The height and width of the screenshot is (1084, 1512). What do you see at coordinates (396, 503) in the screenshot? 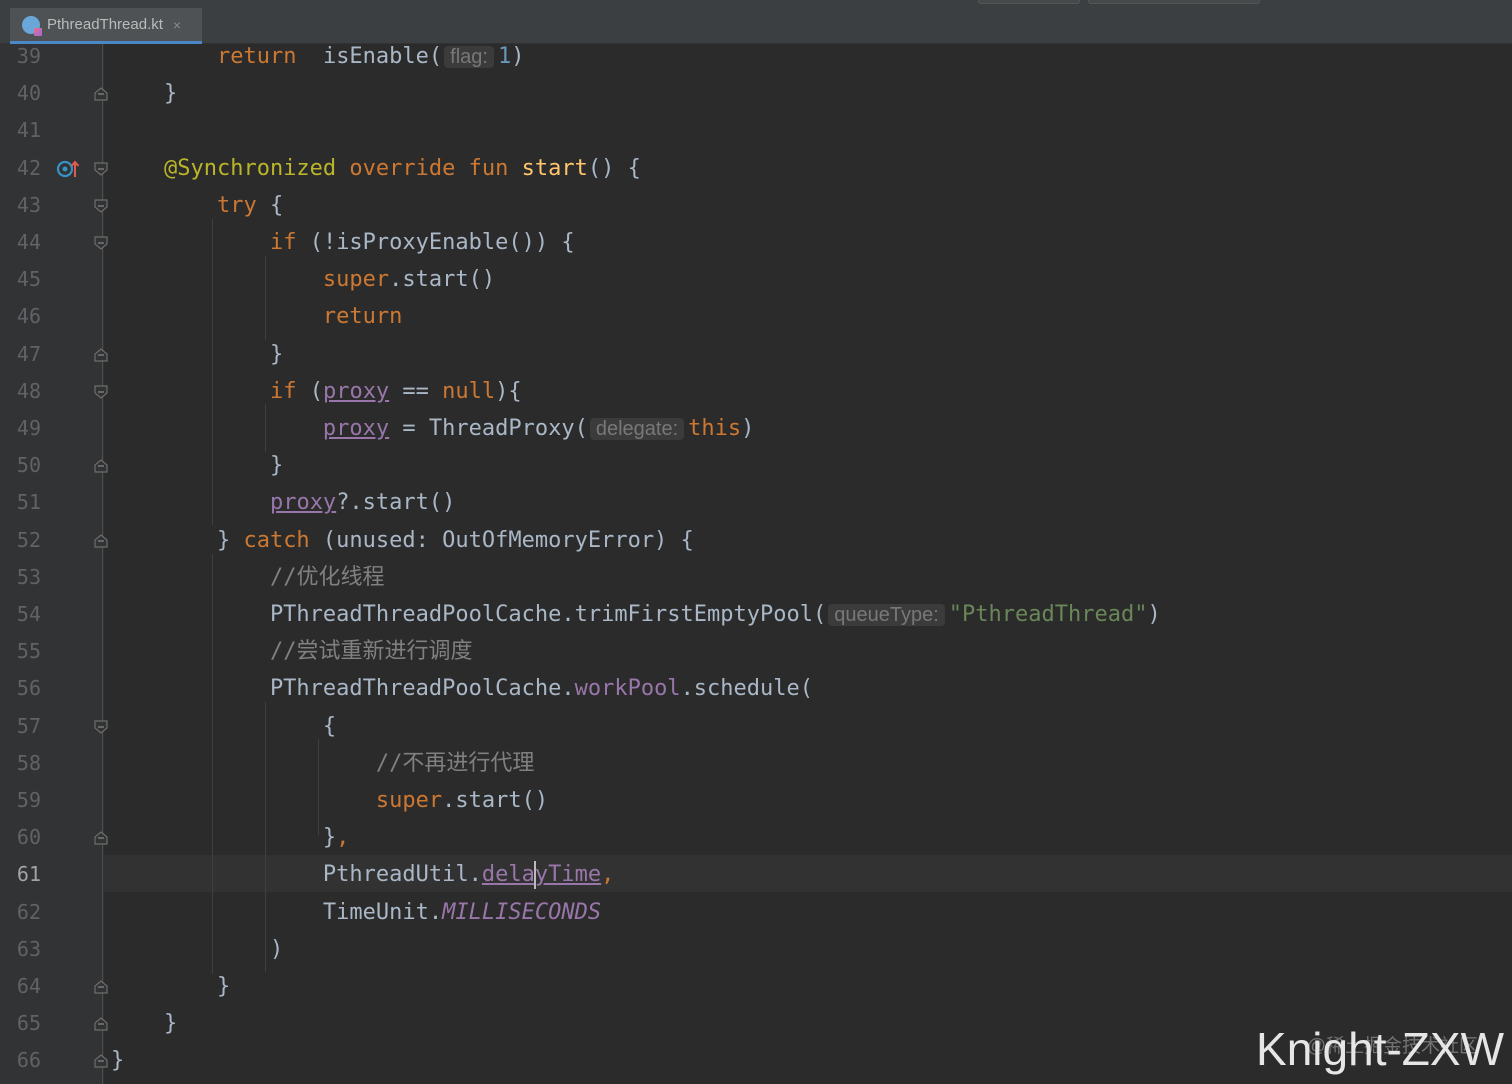
I see `code-token: ?.start()` at bounding box center [396, 503].